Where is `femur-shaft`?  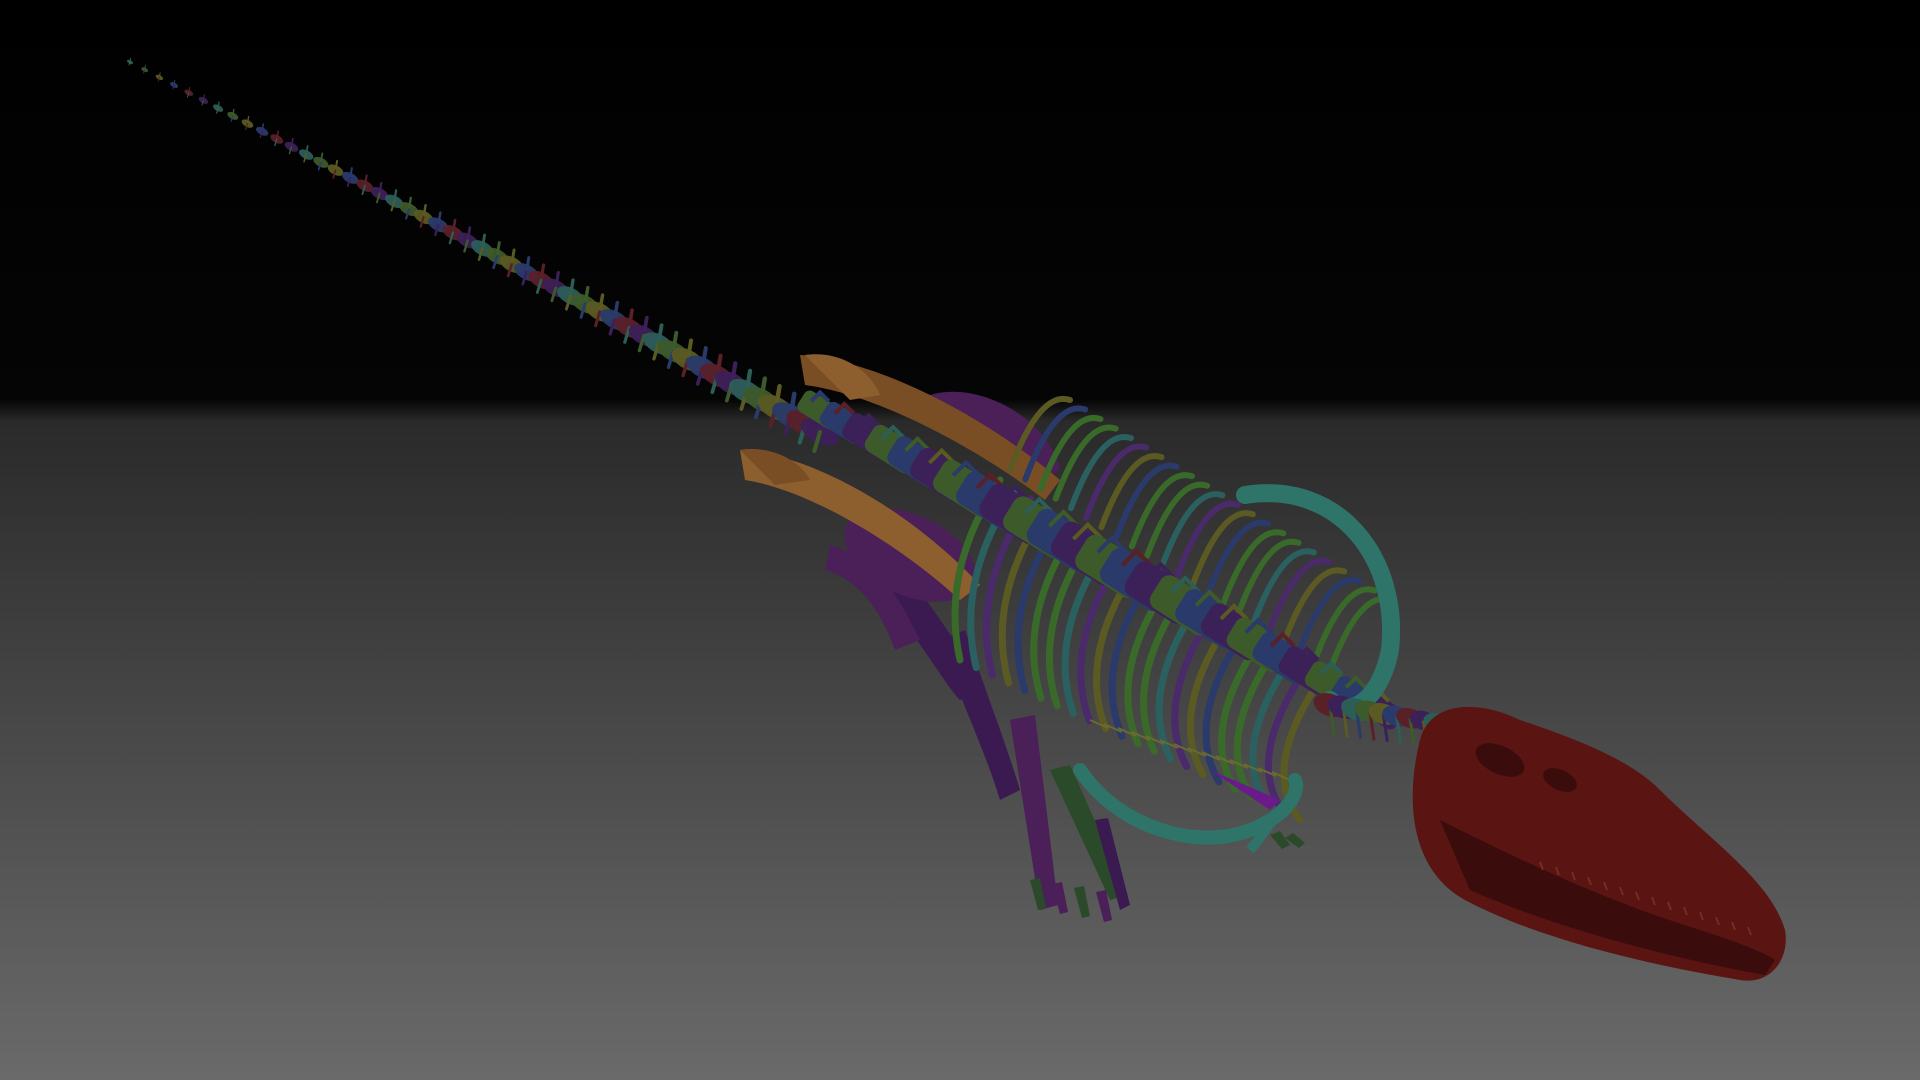 femur-shaft is located at coordinates (980, 715).